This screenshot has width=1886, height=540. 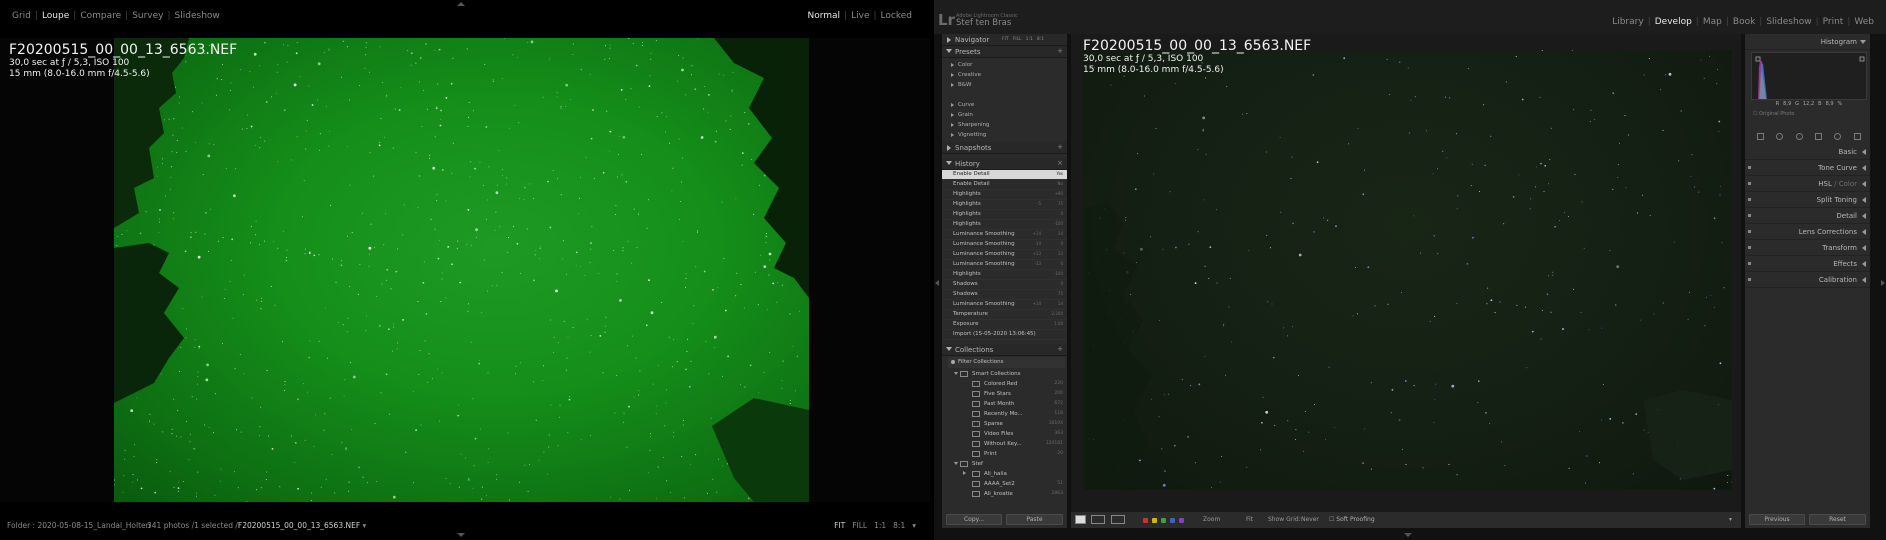 I want to click on adjustment-brush-icon, so click(x=1857, y=136).